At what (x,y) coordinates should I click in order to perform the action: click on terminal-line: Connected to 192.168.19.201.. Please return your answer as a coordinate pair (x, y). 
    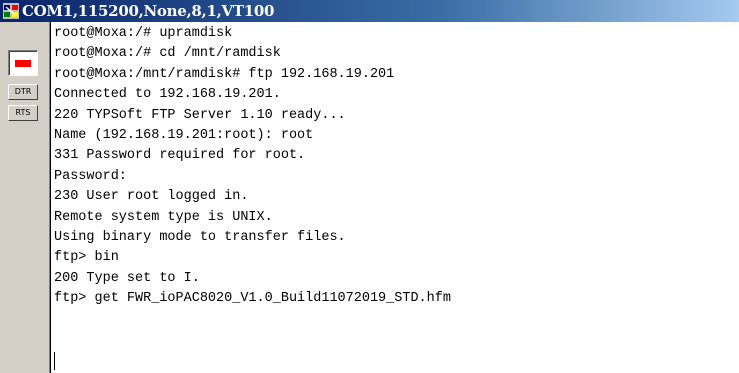
    Looking at the image, I should click on (167, 95).